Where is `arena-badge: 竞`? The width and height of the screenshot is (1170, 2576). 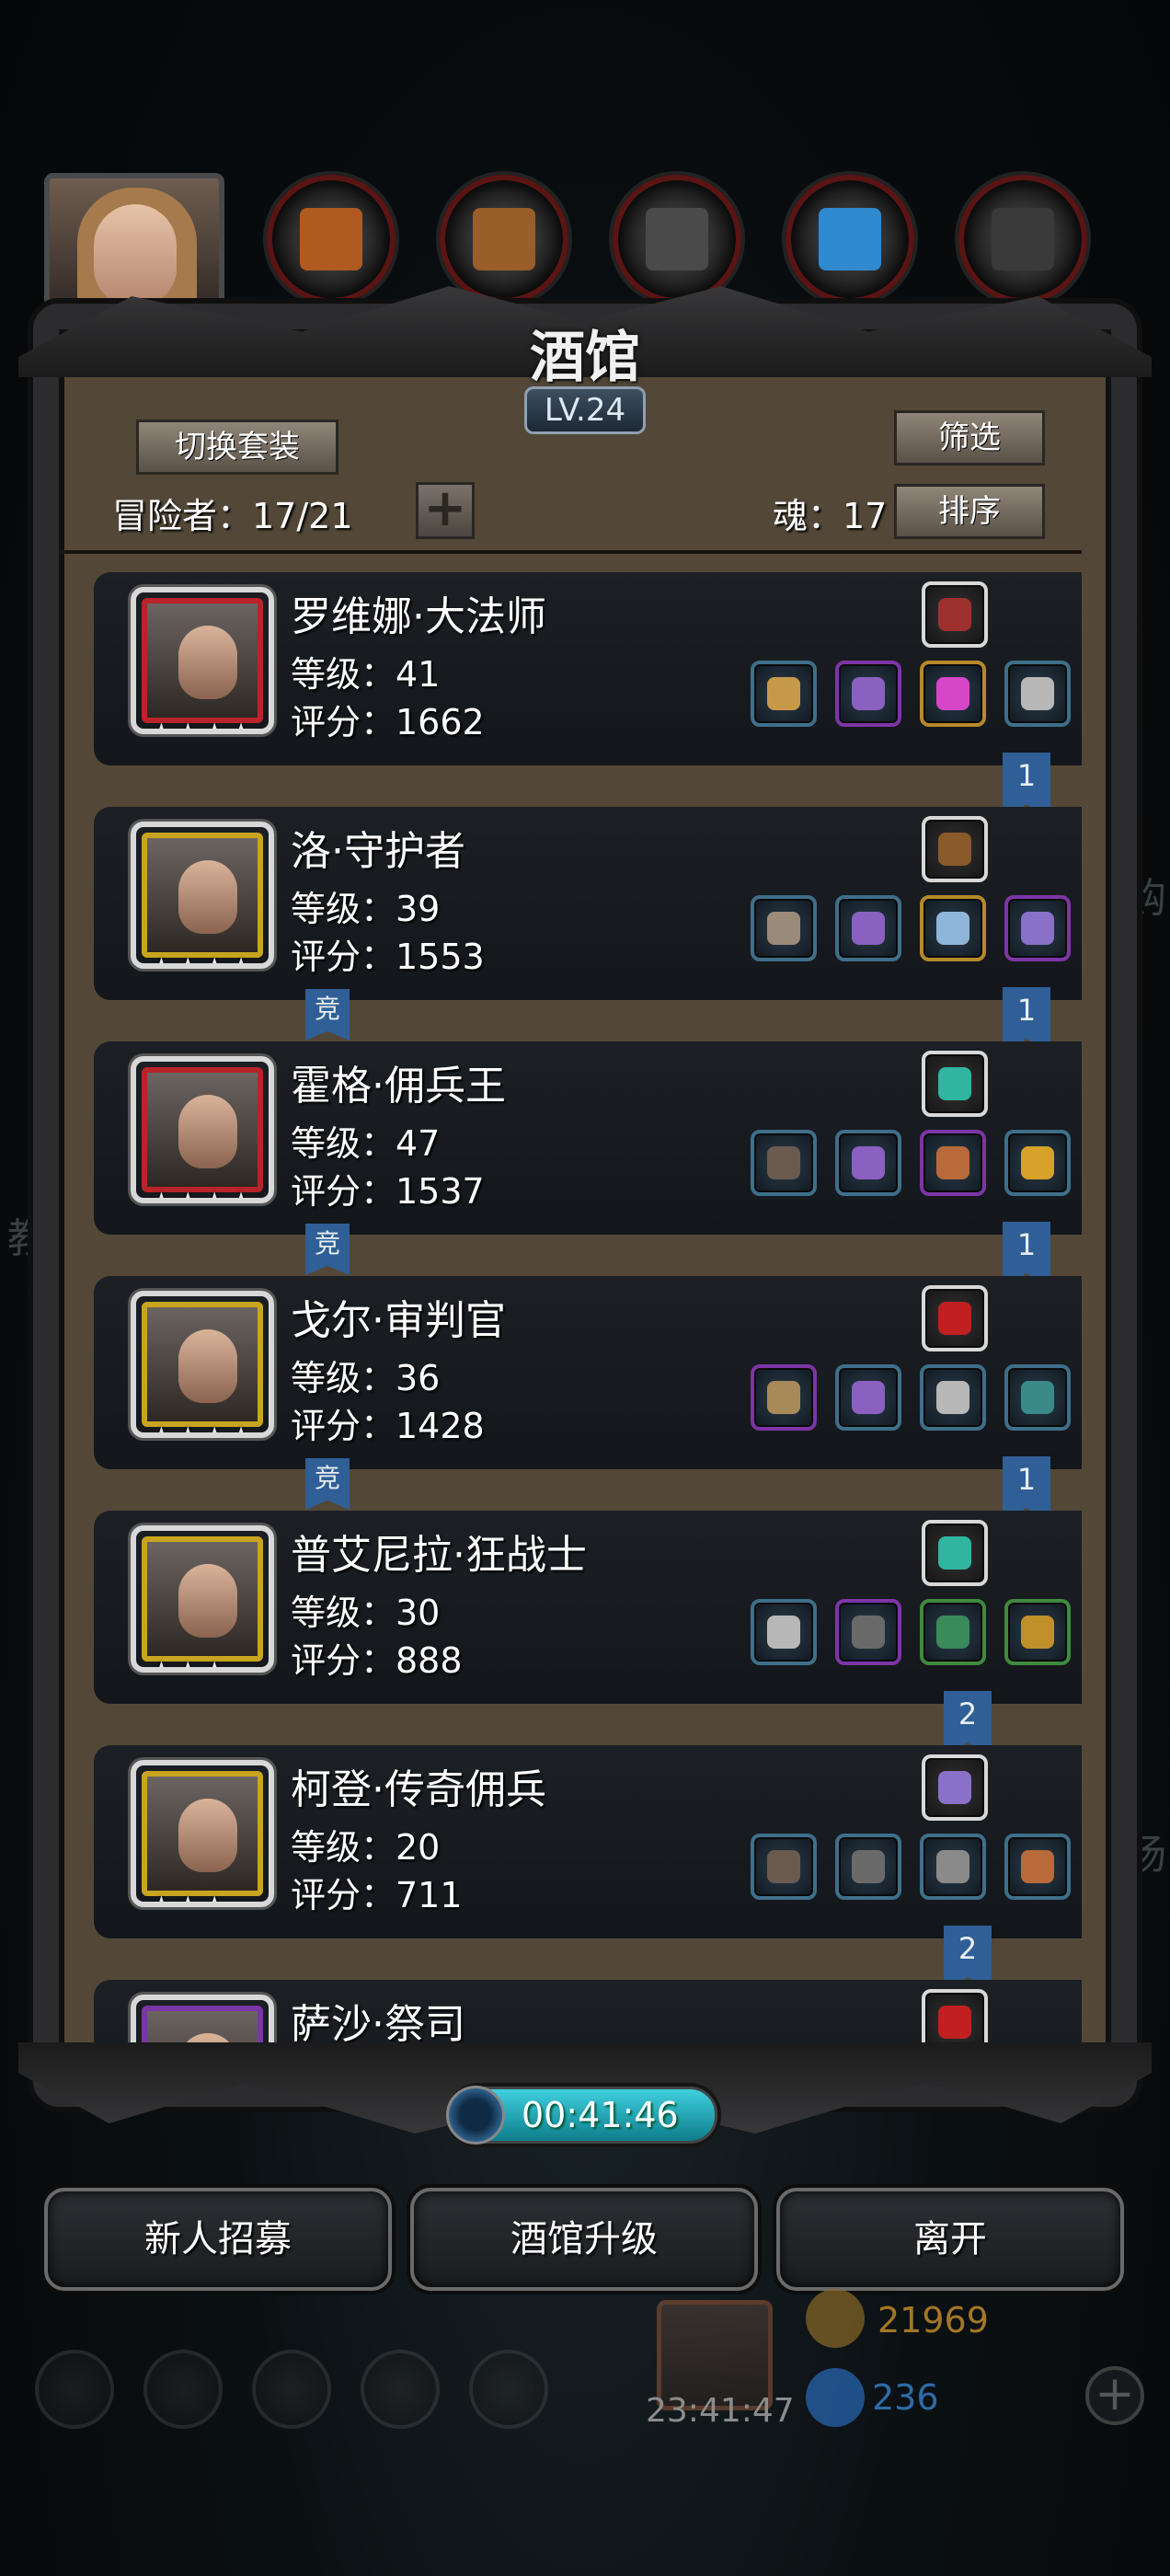
arena-badge: 竞 is located at coordinates (327, 1249).